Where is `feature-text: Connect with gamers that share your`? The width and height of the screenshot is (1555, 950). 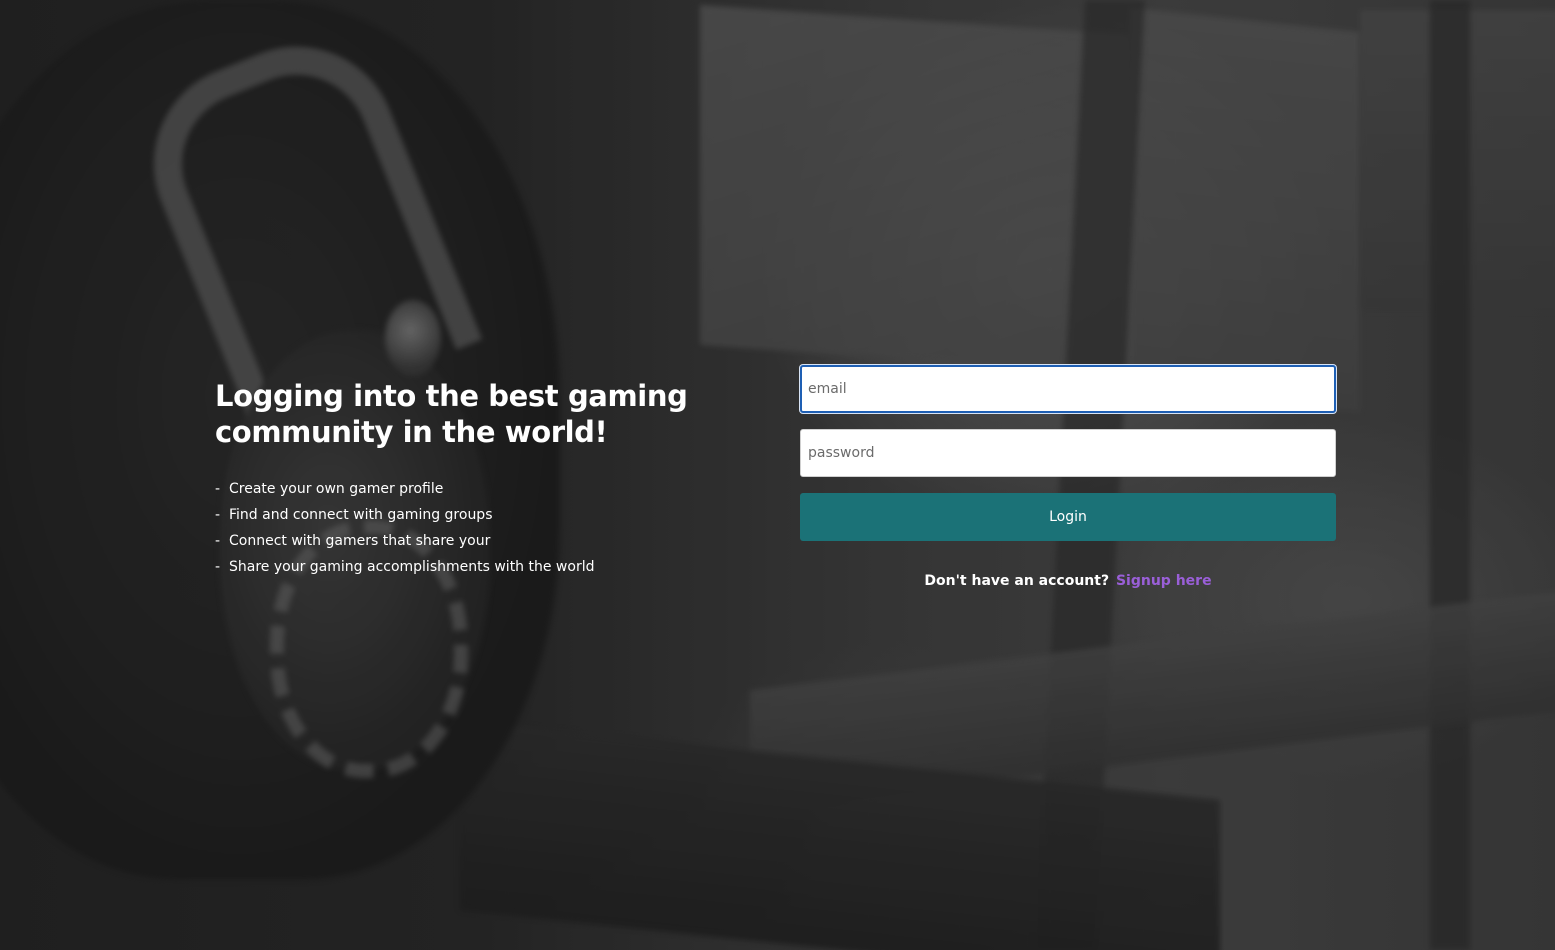
feature-text: Connect with gamers that share your is located at coordinates (360, 541).